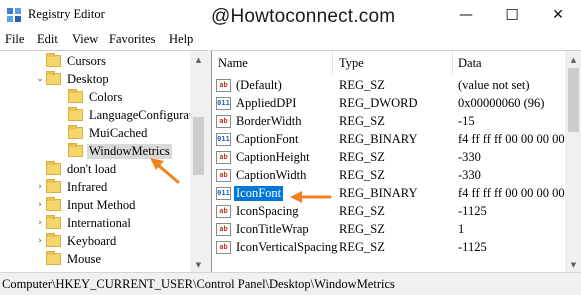  I want to click on menu-file: File, so click(14, 39).